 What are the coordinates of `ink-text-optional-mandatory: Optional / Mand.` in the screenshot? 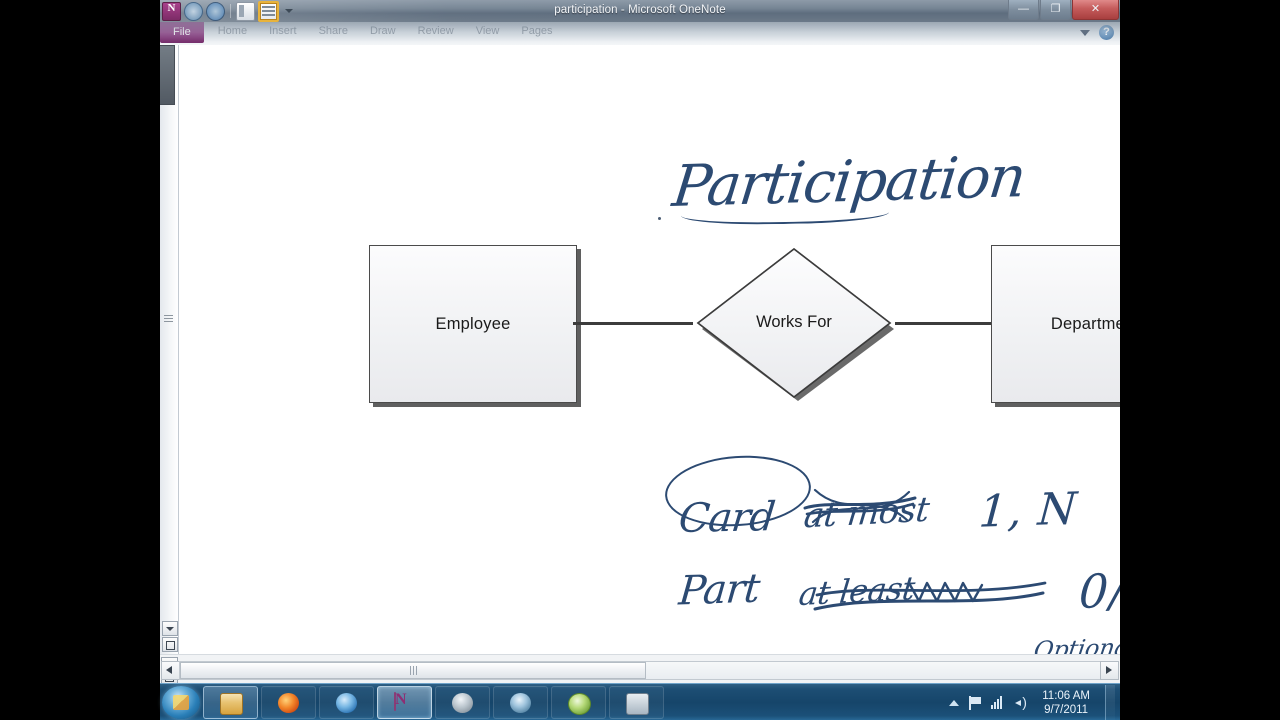 It's located at (1076, 642).